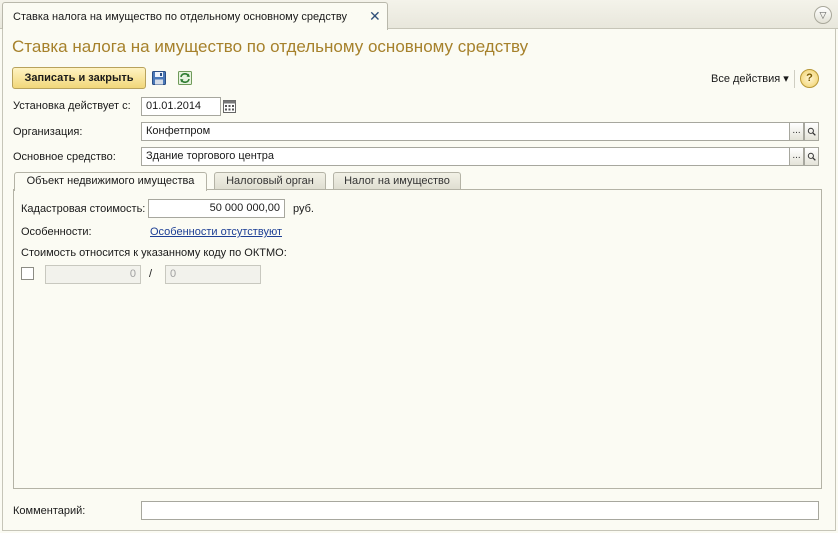 The image size is (838, 533). What do you see at coordinates (811, 156) in the screenshot?
I see `fixed-asset-search-icon` at bounding box center [811, 156].